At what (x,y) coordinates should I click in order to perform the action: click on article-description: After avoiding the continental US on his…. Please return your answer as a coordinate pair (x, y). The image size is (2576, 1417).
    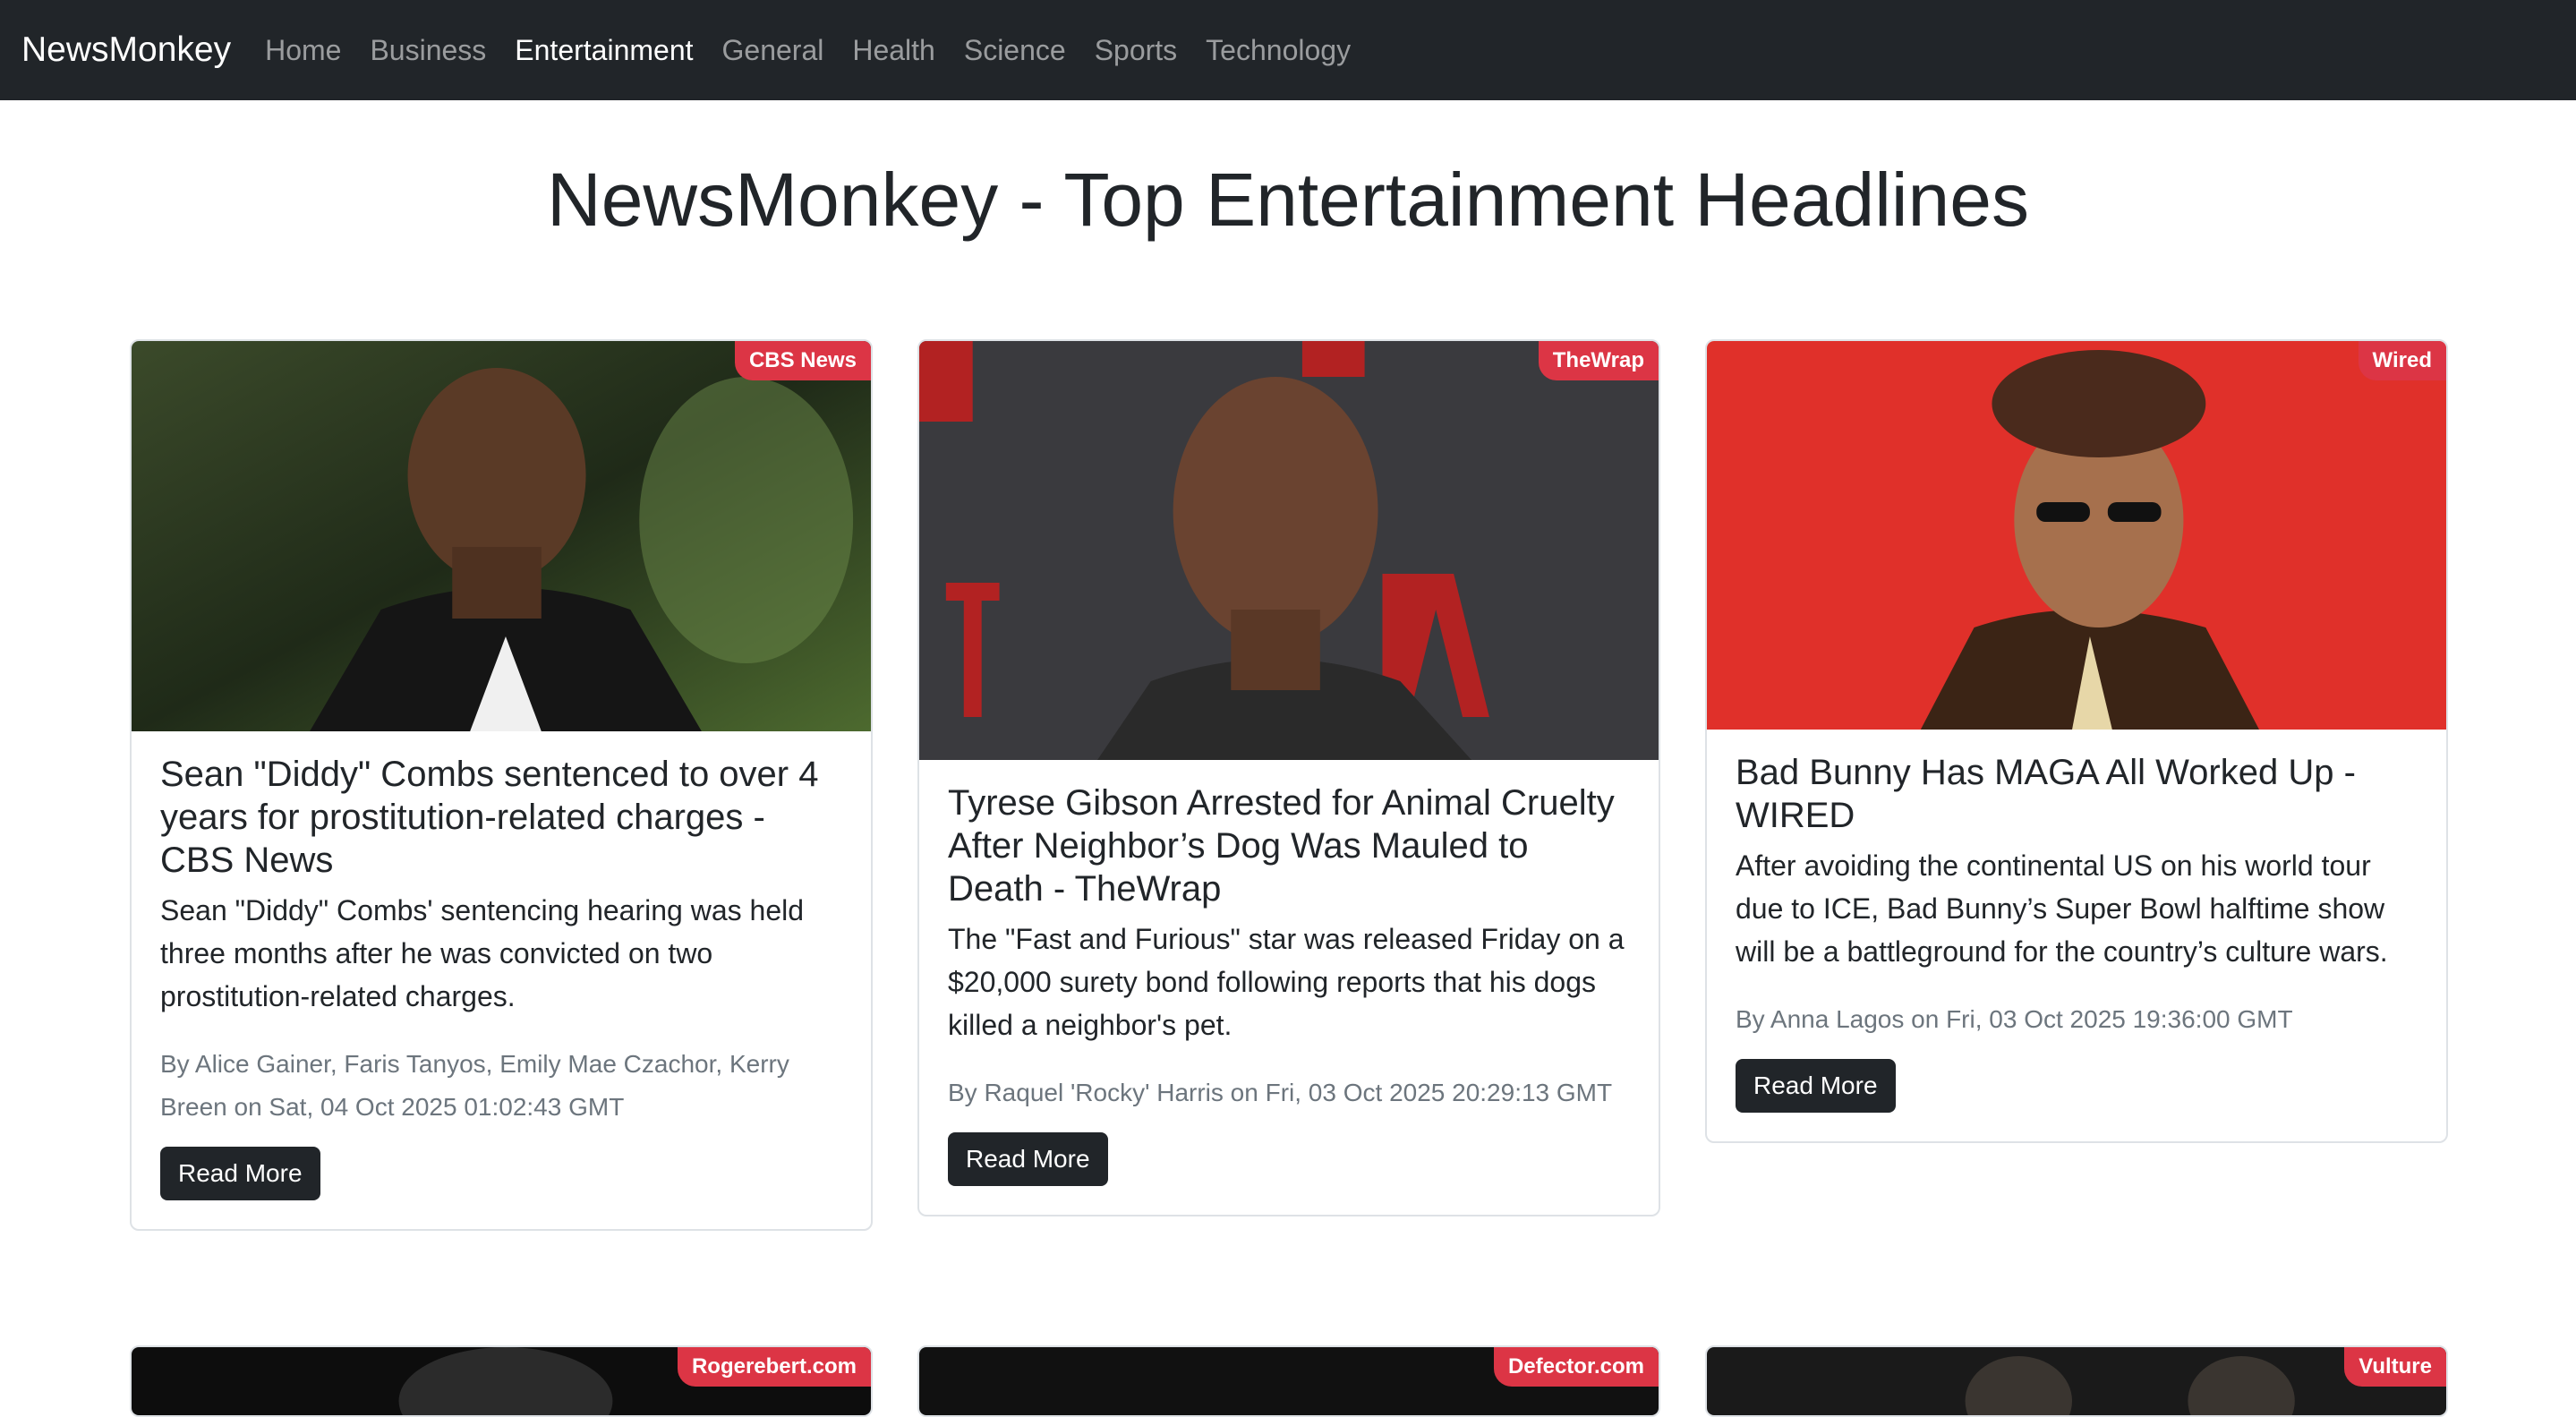
    Looking at the image, I should click on (2062, 908).